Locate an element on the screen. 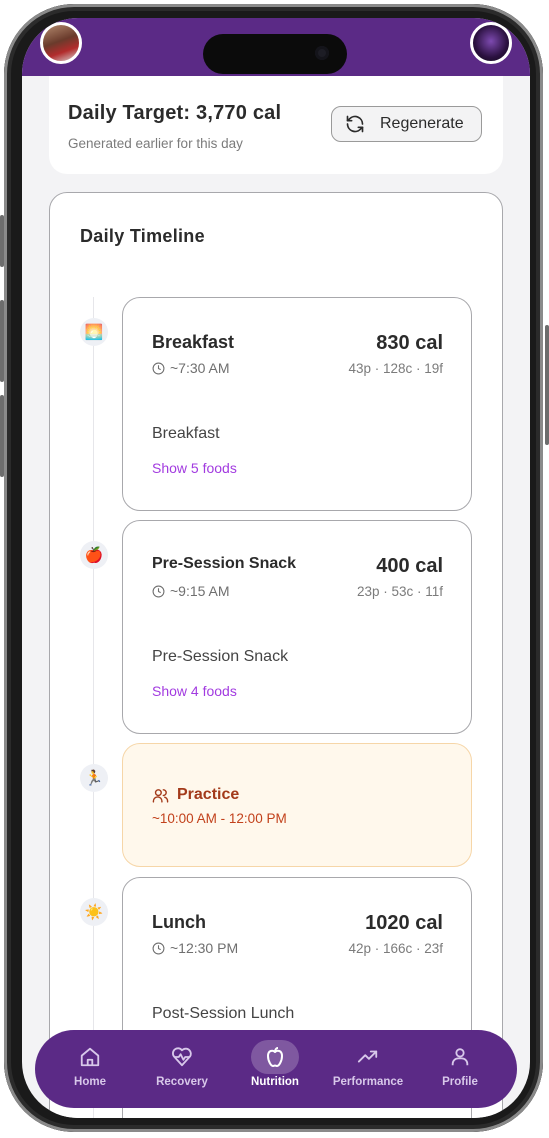  meal-macros: 42p · 166c · 23f is located at coordinates (395, 948).